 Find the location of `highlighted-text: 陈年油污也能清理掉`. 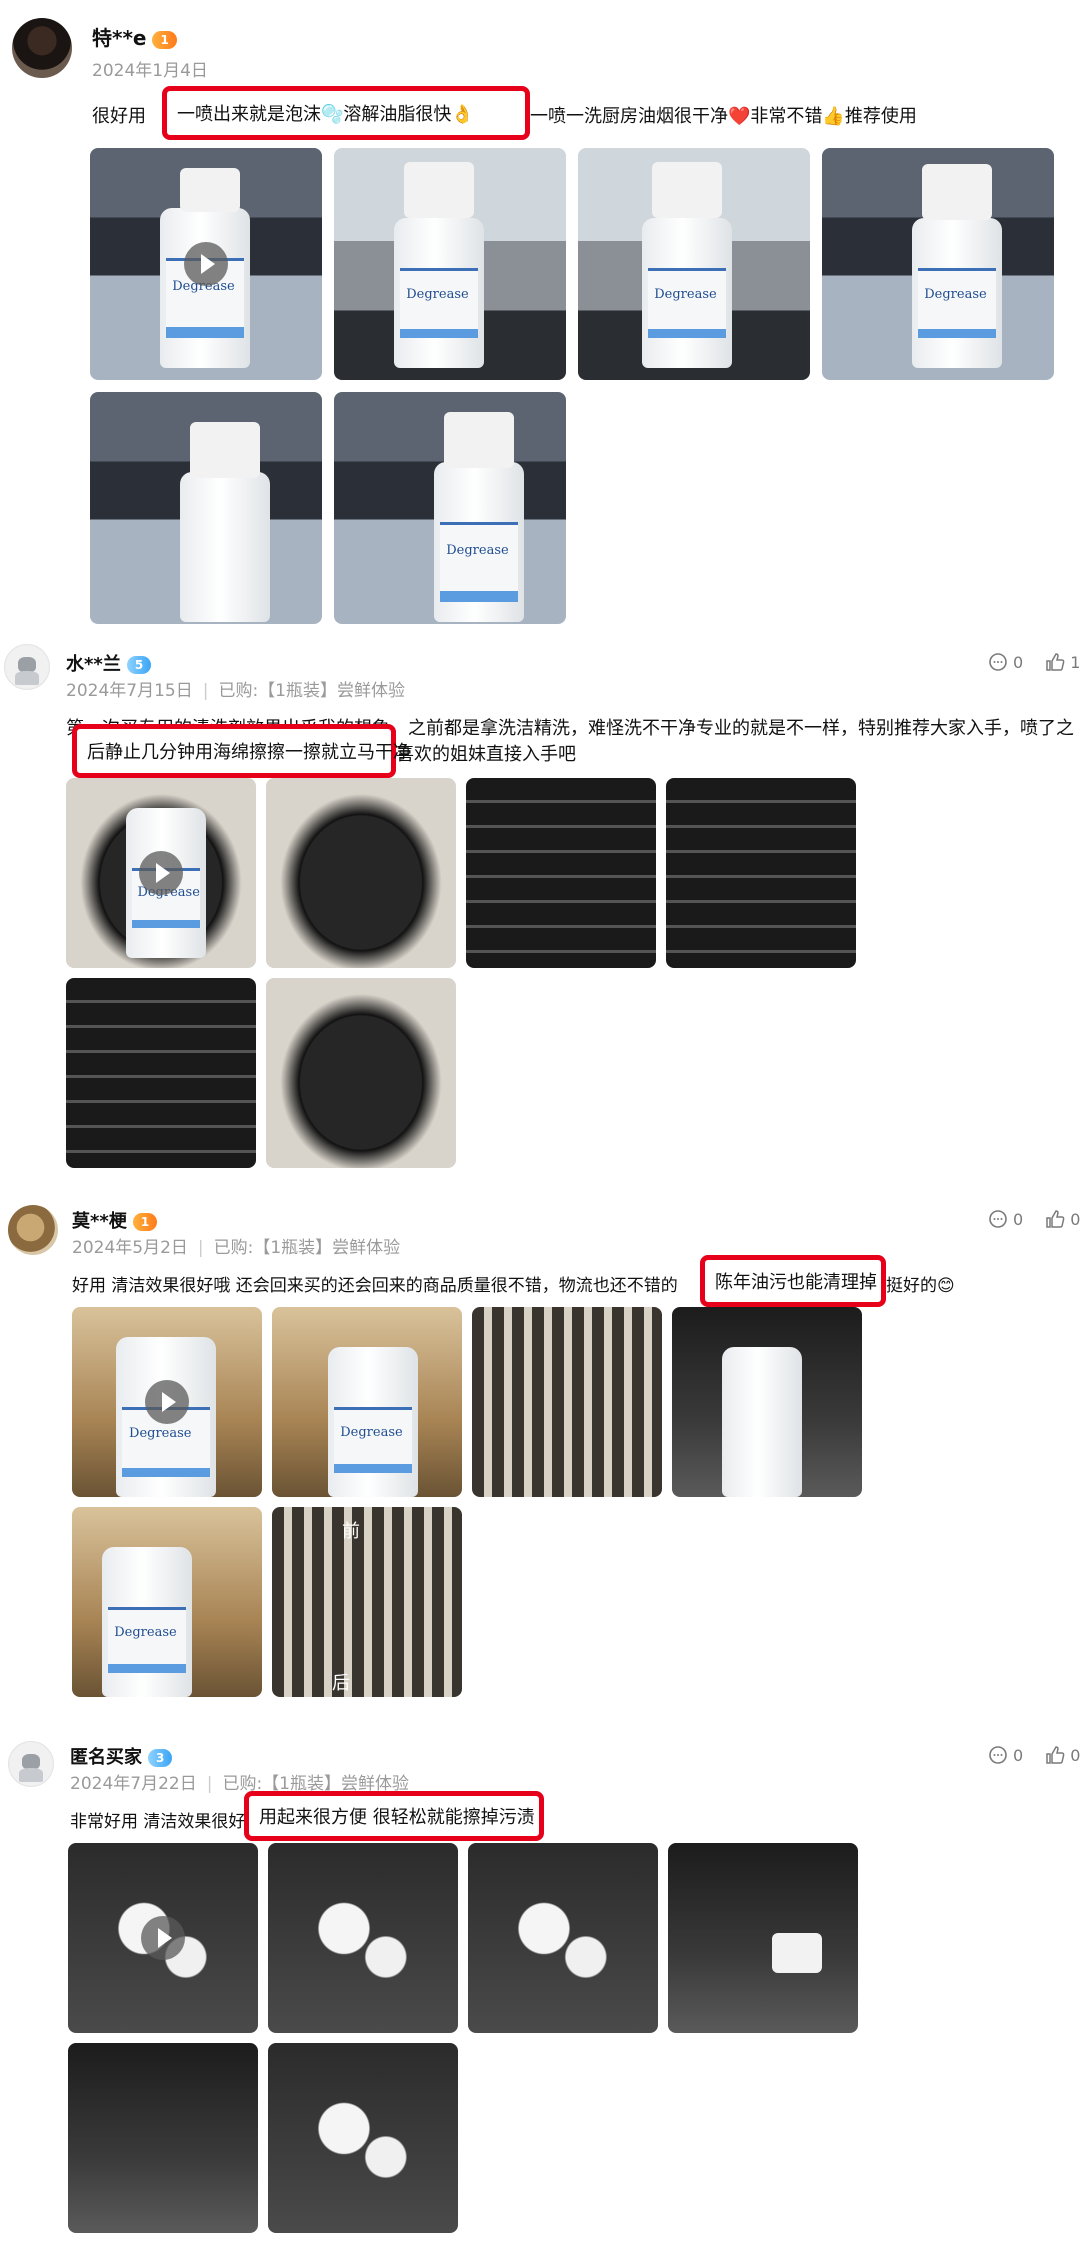

highlighted-text: 陈年油污也能清理掉 is located at coordinates (793, 1281).